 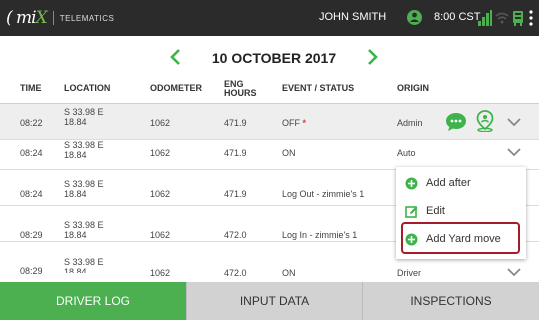 I want to click on add-circle-icon, so click(x=411, y=183).